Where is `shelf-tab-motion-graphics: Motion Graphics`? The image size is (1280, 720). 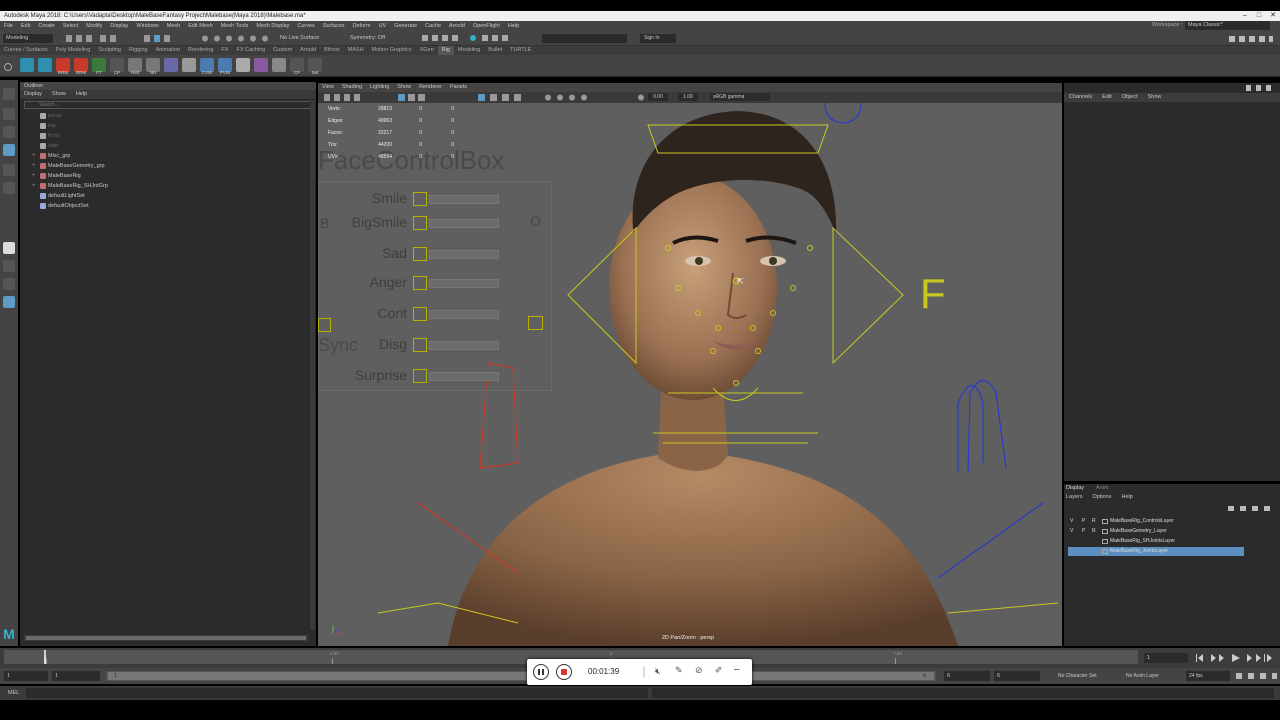
shelf-tab-motion-graphics: Motion Graphics is located at coordinates (392, 50).